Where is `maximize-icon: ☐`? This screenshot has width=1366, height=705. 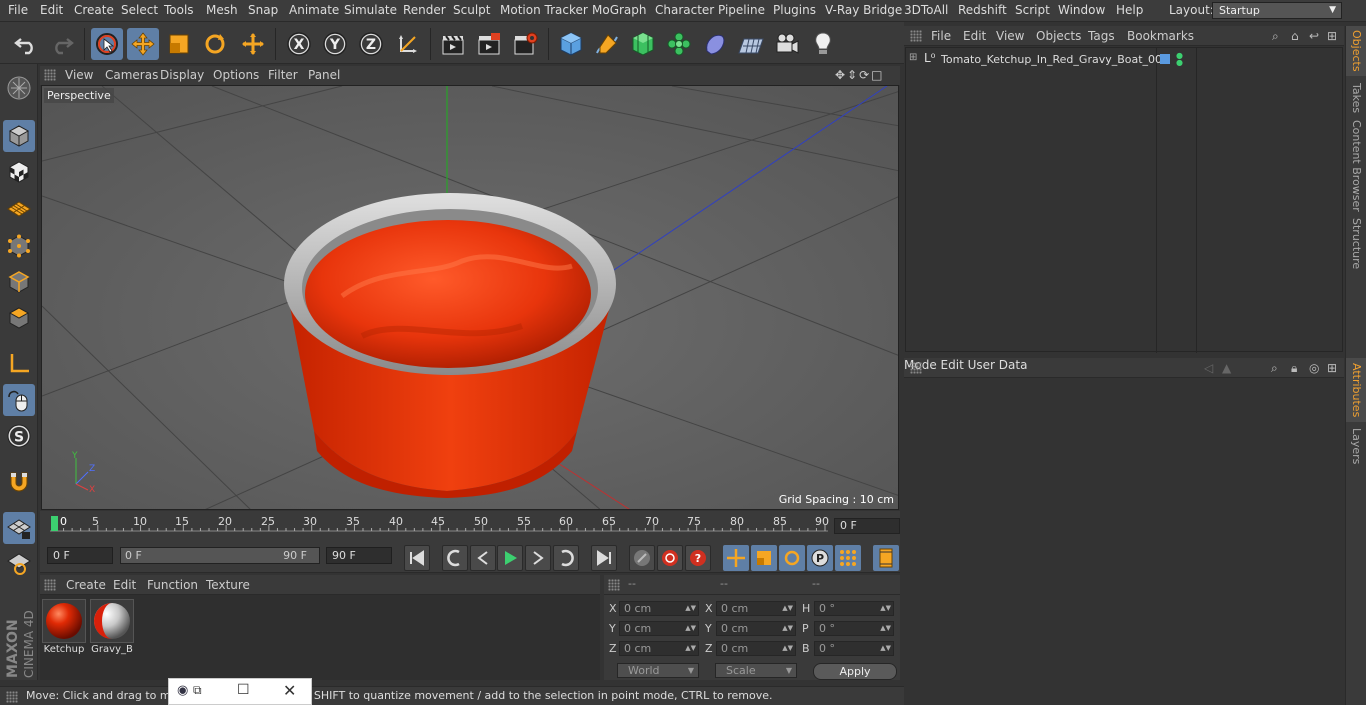 maximize-icon: ☐ is located at coordinates (243, 690).